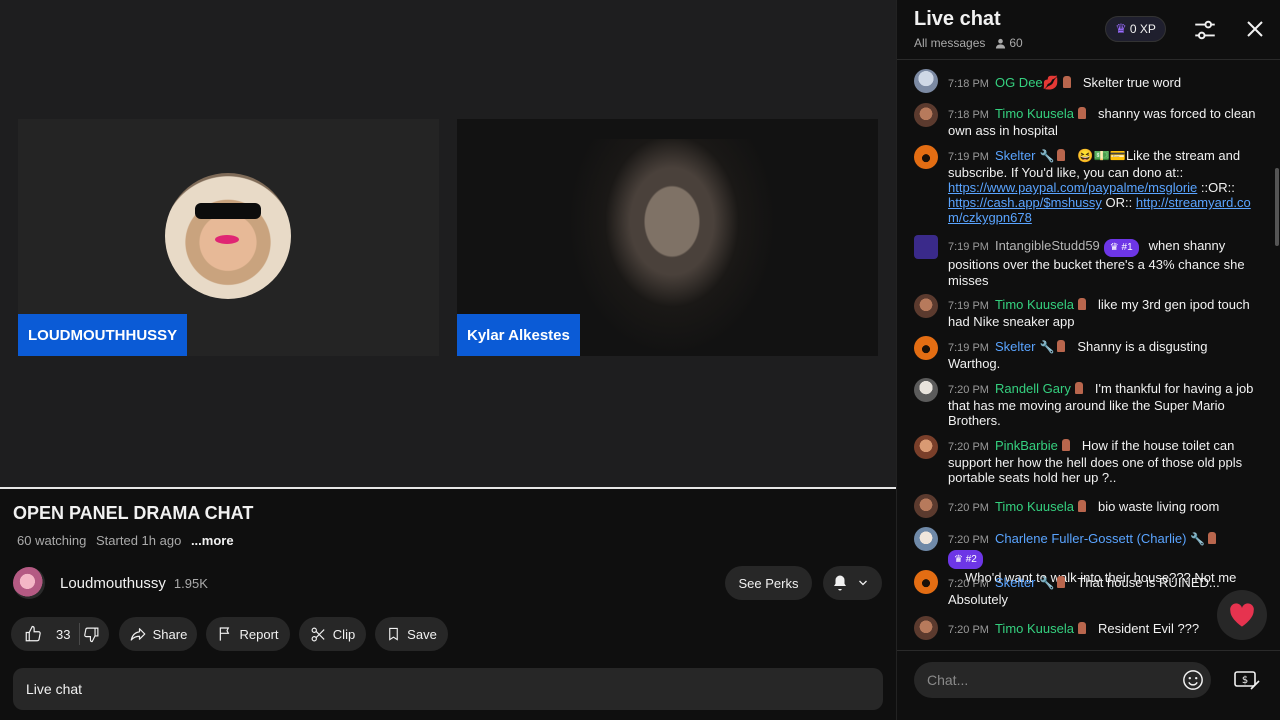 This screenshot has height=720, width=1280. I want to click on report-label: Report, so click(259, 634).